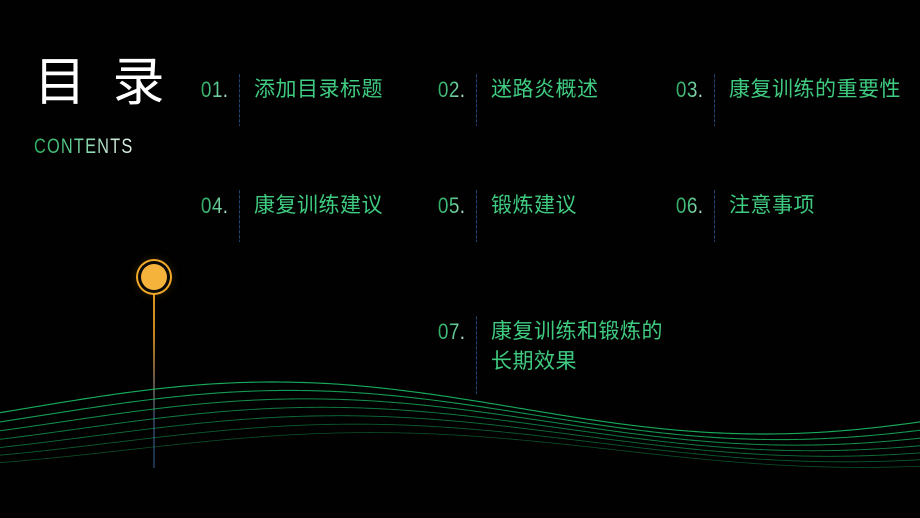  What do you see at coordinates (545, 89) in the screenshot?
I see `item-label: 迷路炎概述` at bounding box center [545, 89].